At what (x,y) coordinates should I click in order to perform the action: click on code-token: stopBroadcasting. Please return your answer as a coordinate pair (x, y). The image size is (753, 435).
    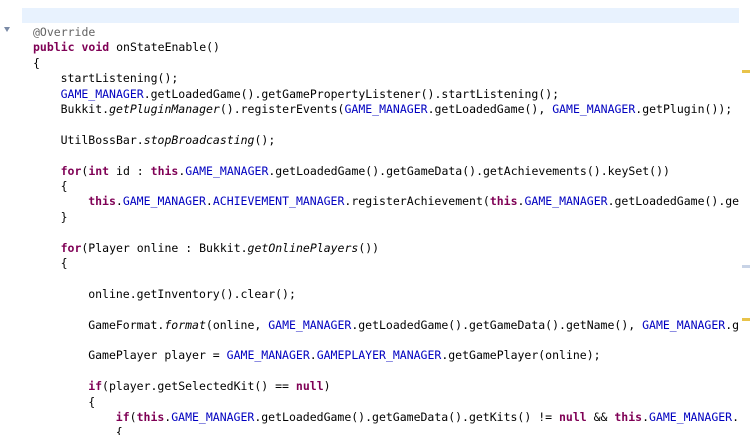
    Looking at the image, I should click on (199, 139).